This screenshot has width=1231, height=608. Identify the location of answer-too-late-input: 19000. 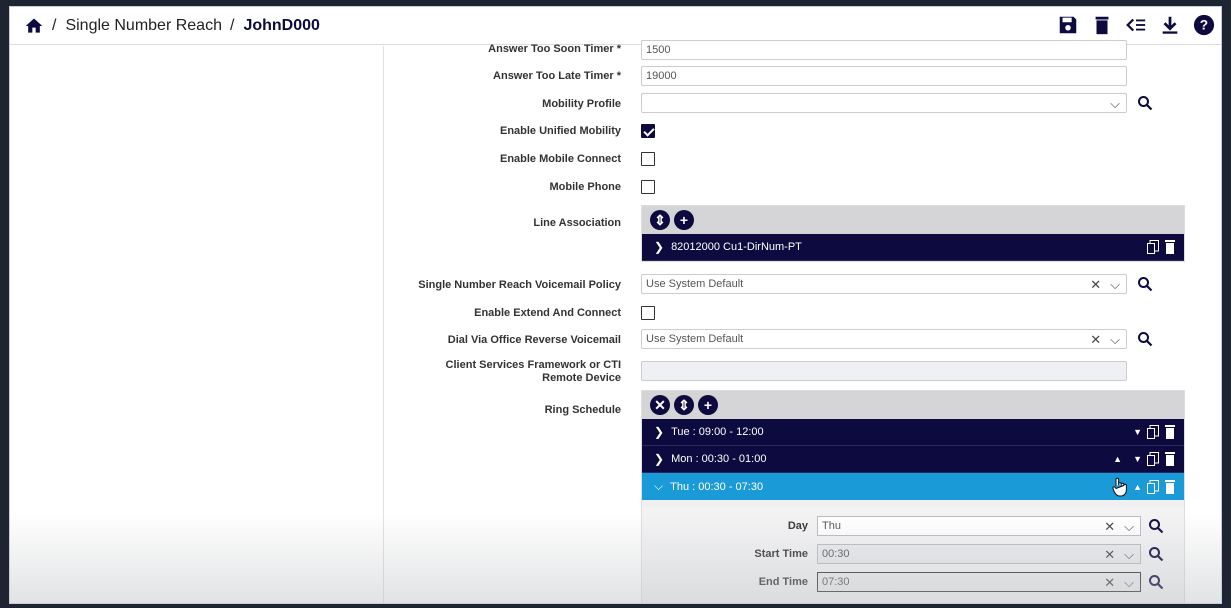
(884, 76).